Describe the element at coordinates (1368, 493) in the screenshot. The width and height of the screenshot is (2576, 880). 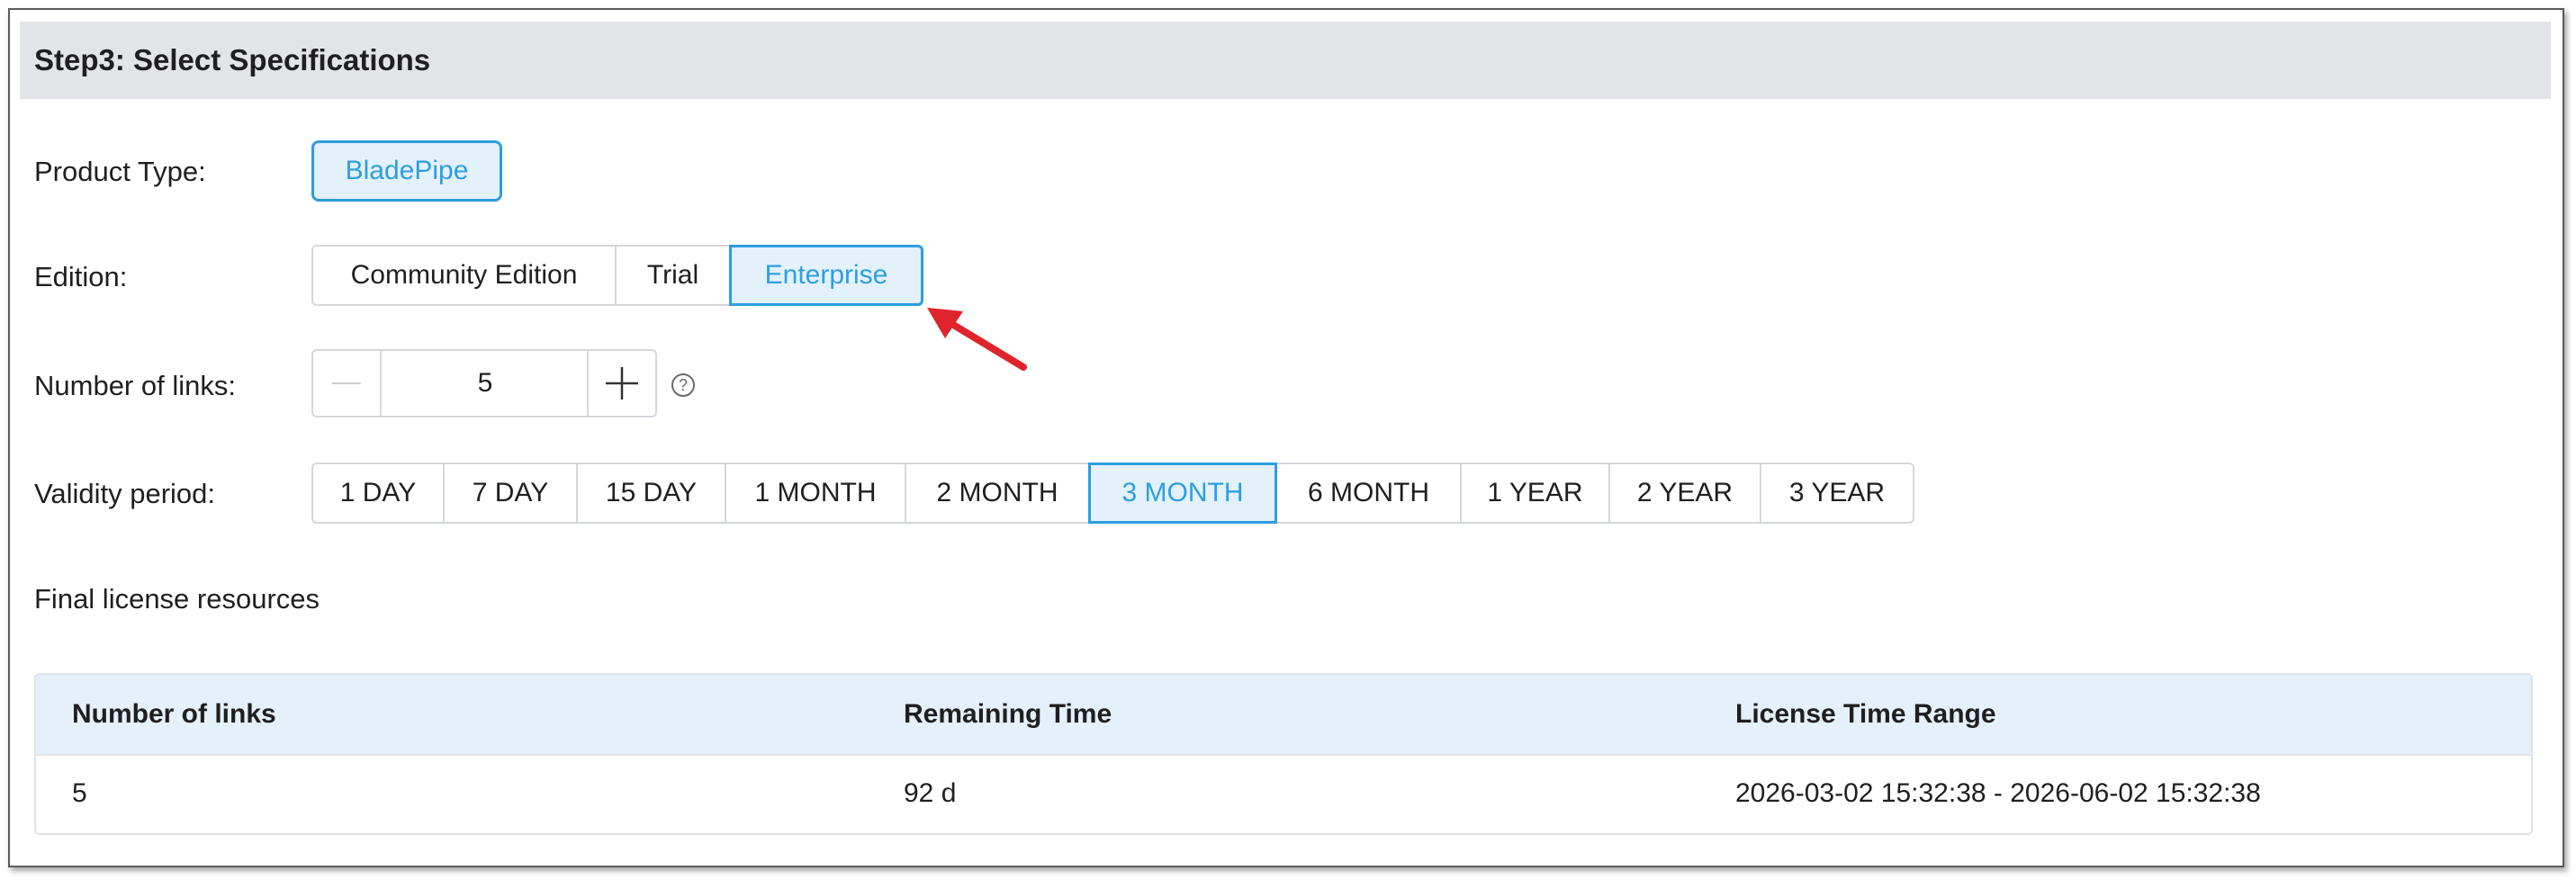
I see `validity-6-month-button: 6 MONTH` at that location.